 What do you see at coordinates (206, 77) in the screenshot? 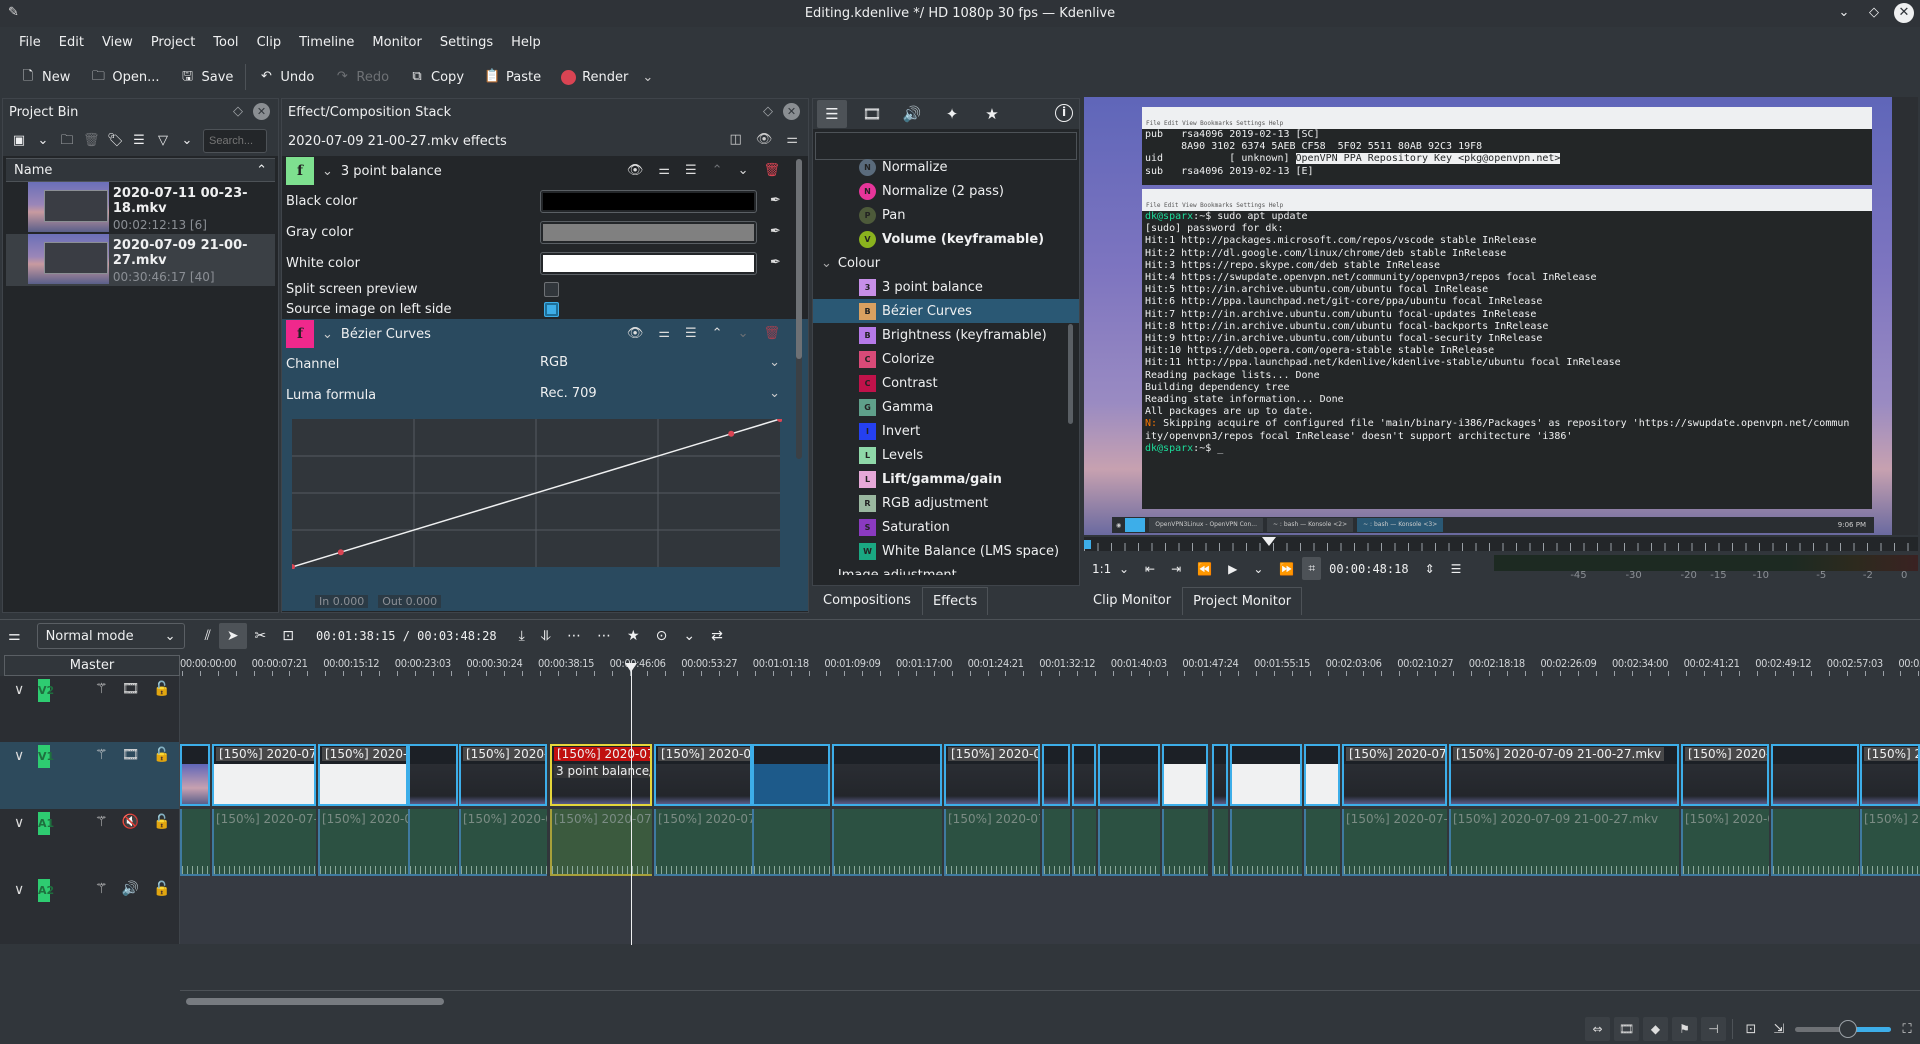
I see `save-button: 🖫 Save` at bounding box center [206, 77].